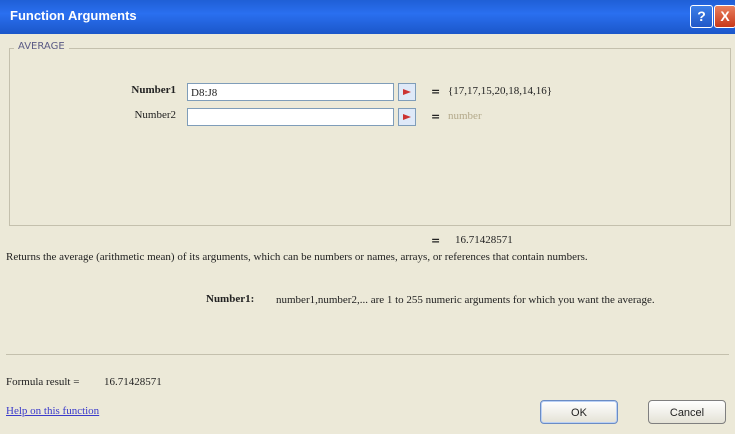 The width and height of the screenshot is (735, 434). Describe the element at coordinates (41, 46) in the screenshot. I see `function-name-label: AVERAGE` at that location.